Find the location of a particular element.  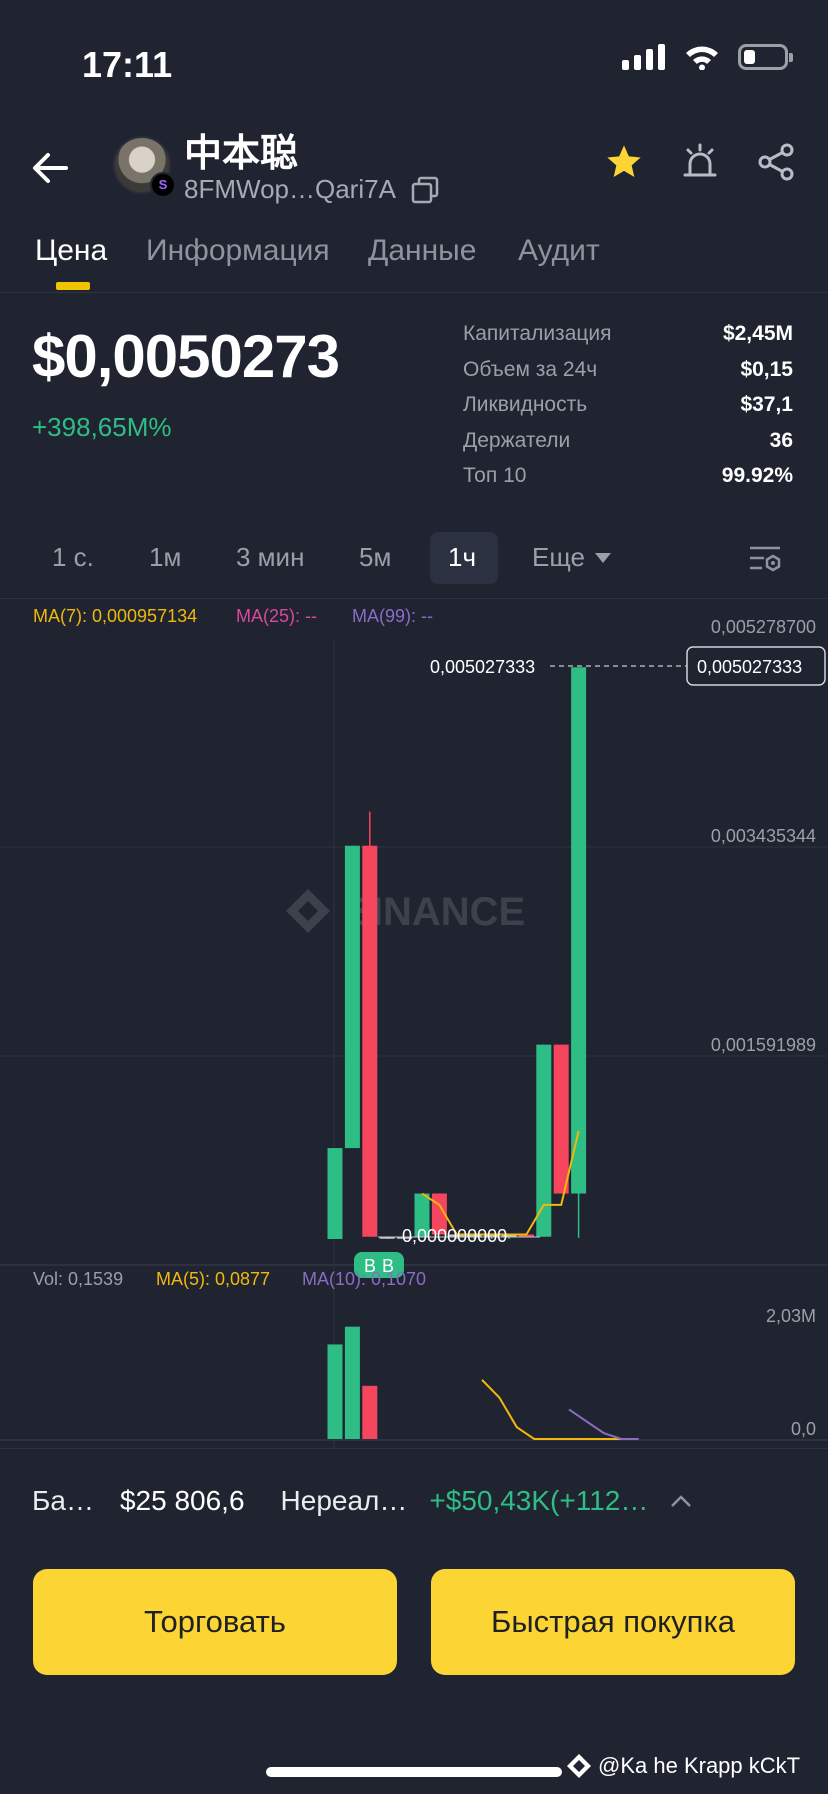

token-address: 8FMWop…Qari7A is located at coordinates (312, 189).